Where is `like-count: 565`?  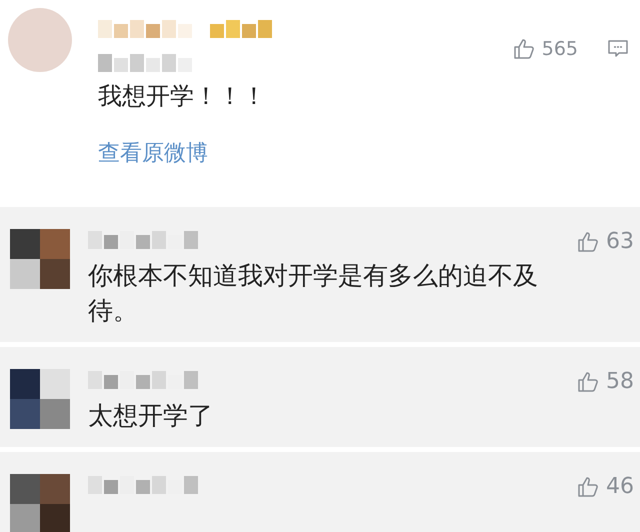
like-count: 565 is located at coordinates (560, 49).